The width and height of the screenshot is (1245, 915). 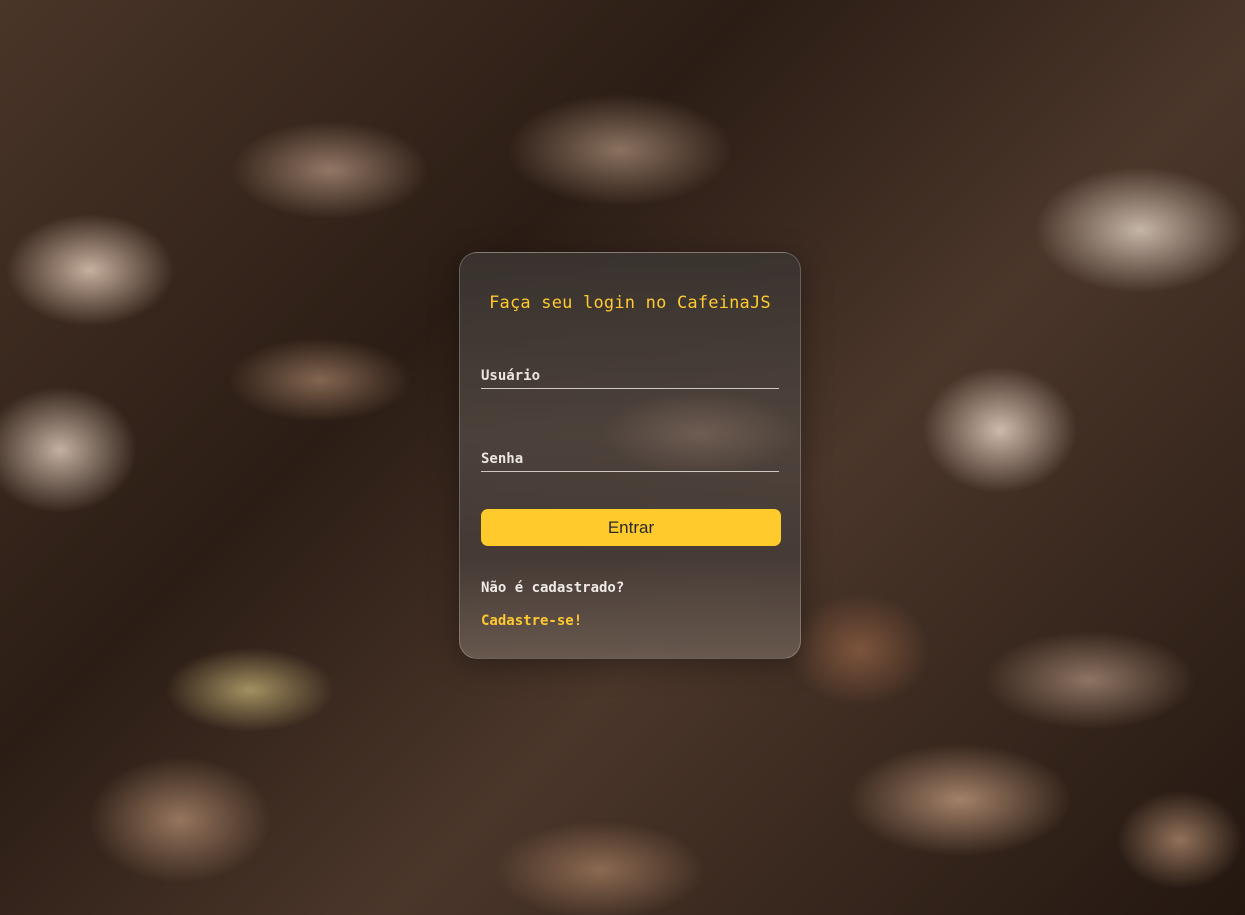 What do you see at coordinates (631, 527) in the screenshot?
I see `login-button: Entrar` at bounding box center [631, 527].